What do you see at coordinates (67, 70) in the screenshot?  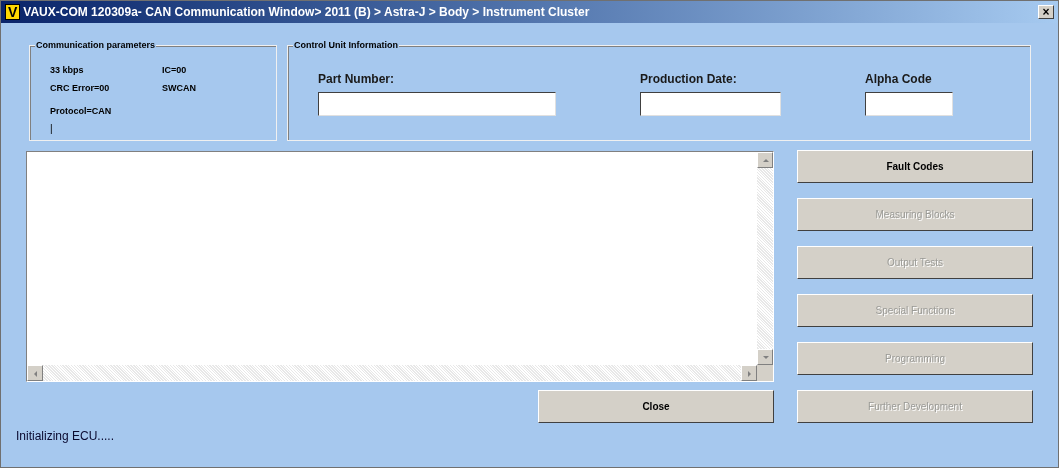 I see `parameter-text: 33 kbps` at bounding box center [67, 70].